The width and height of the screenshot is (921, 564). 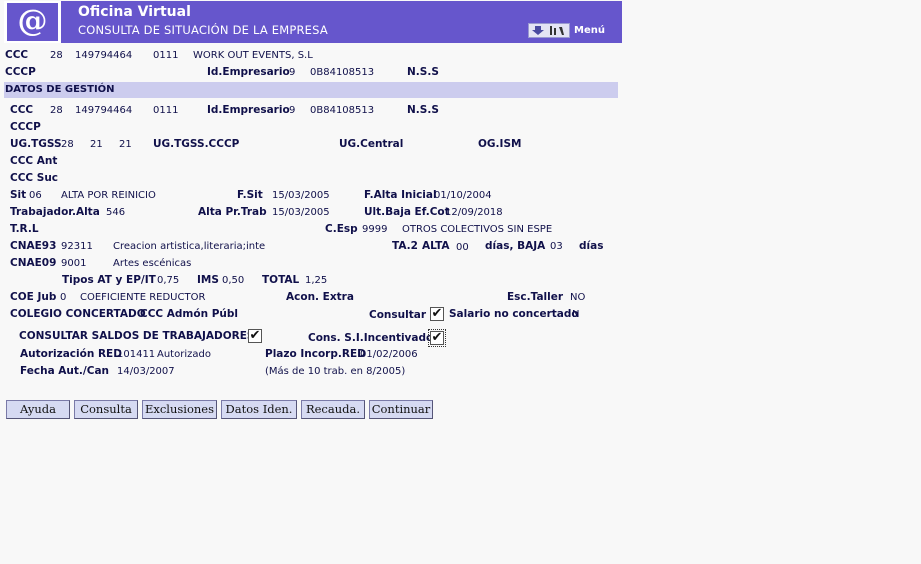 I want to click on ugtgss-label: UG.TGSS, so click(x=36, y=144).